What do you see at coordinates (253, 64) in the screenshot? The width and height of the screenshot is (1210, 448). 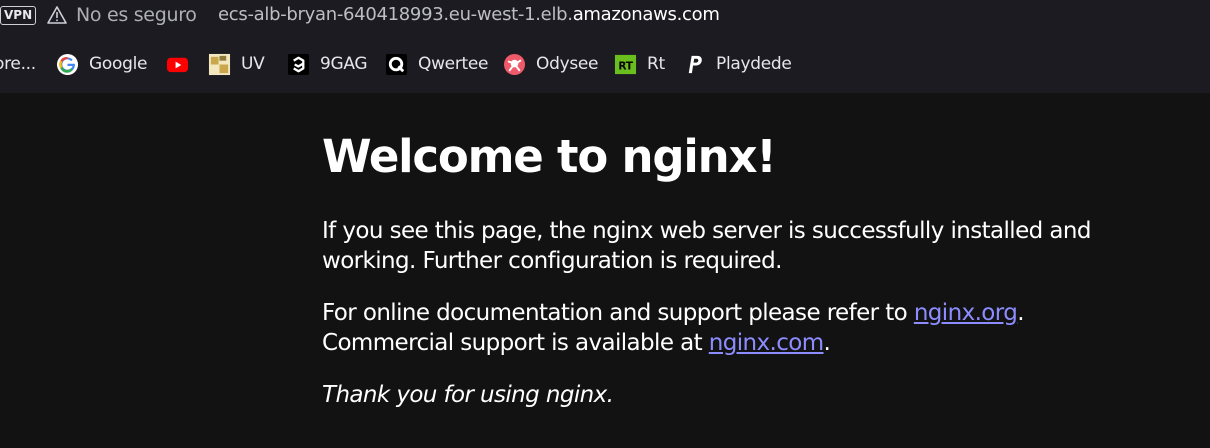 I see `bookmark-label: UV` at bounding box center [253, 64].